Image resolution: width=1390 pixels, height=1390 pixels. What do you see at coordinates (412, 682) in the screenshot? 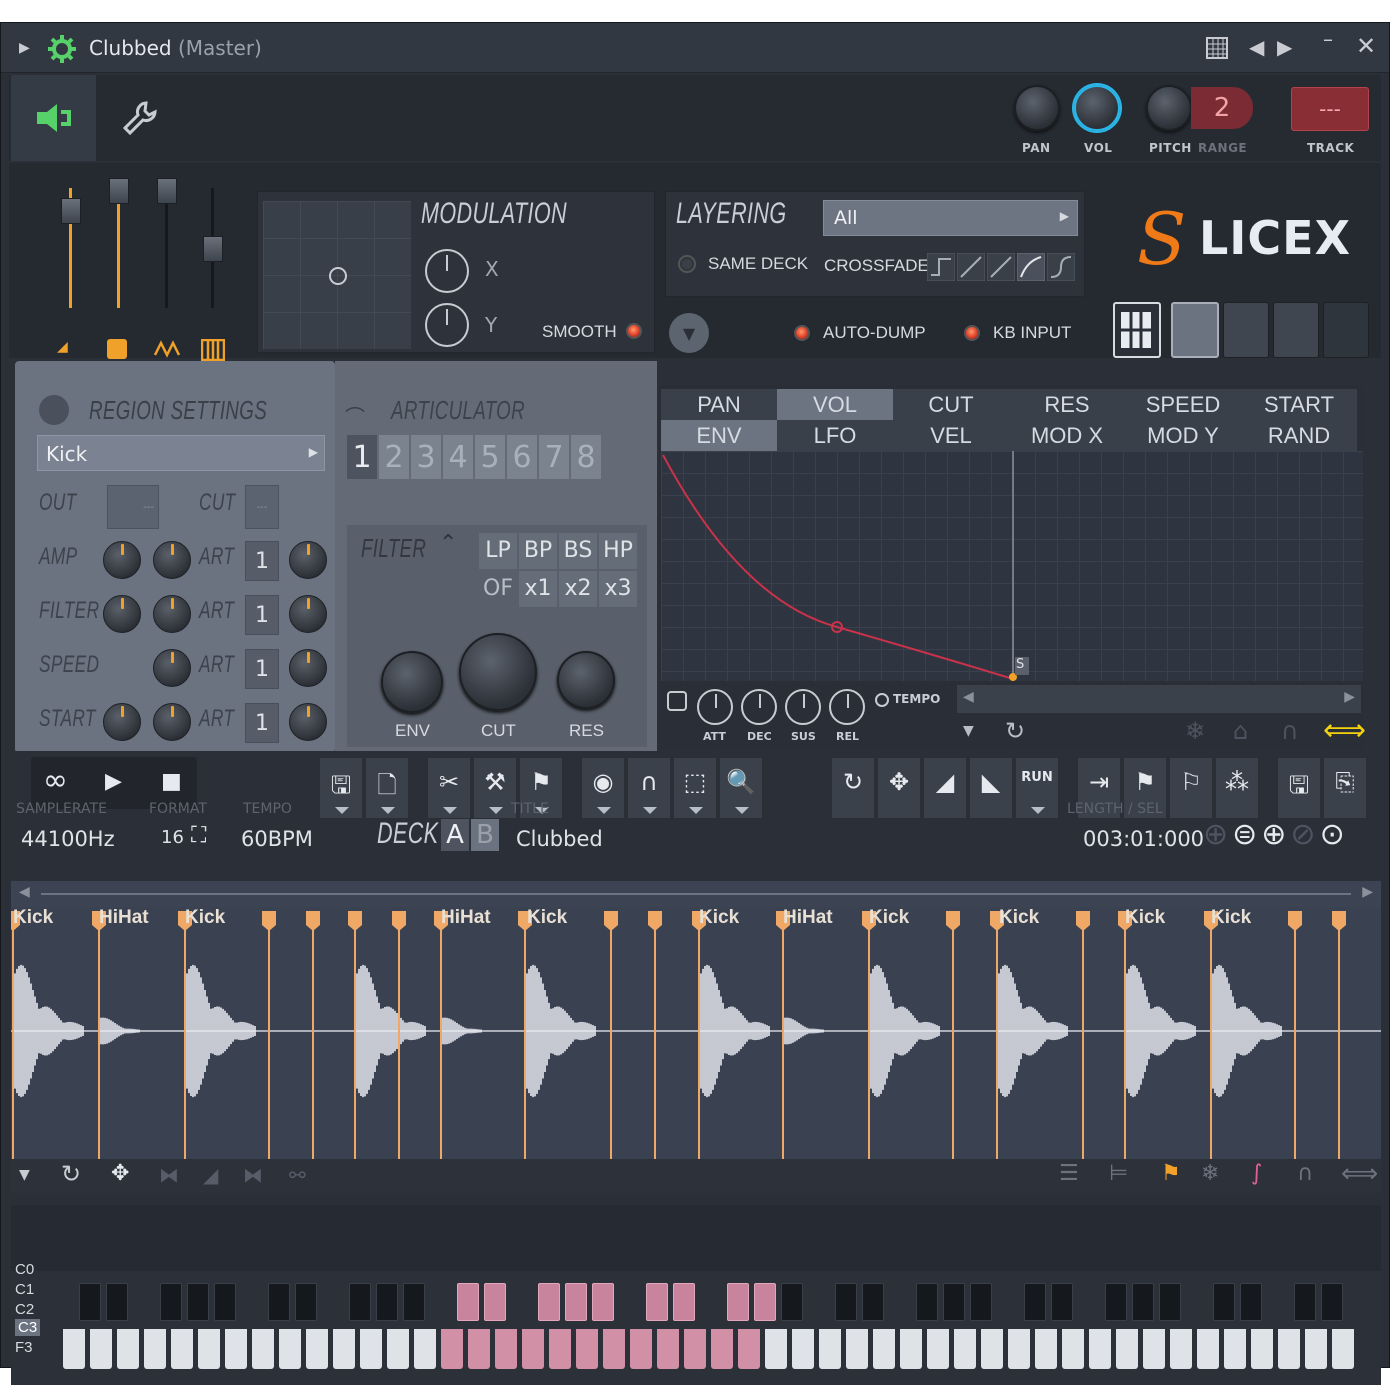
I see `filter-env-knob` at bounding box center [412, 682].